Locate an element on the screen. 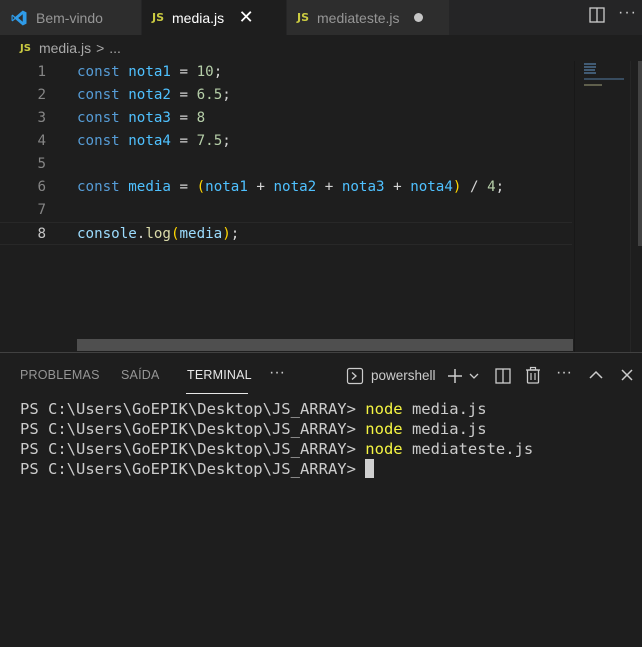  line-number: 4 is located at coordinates (41, 141).